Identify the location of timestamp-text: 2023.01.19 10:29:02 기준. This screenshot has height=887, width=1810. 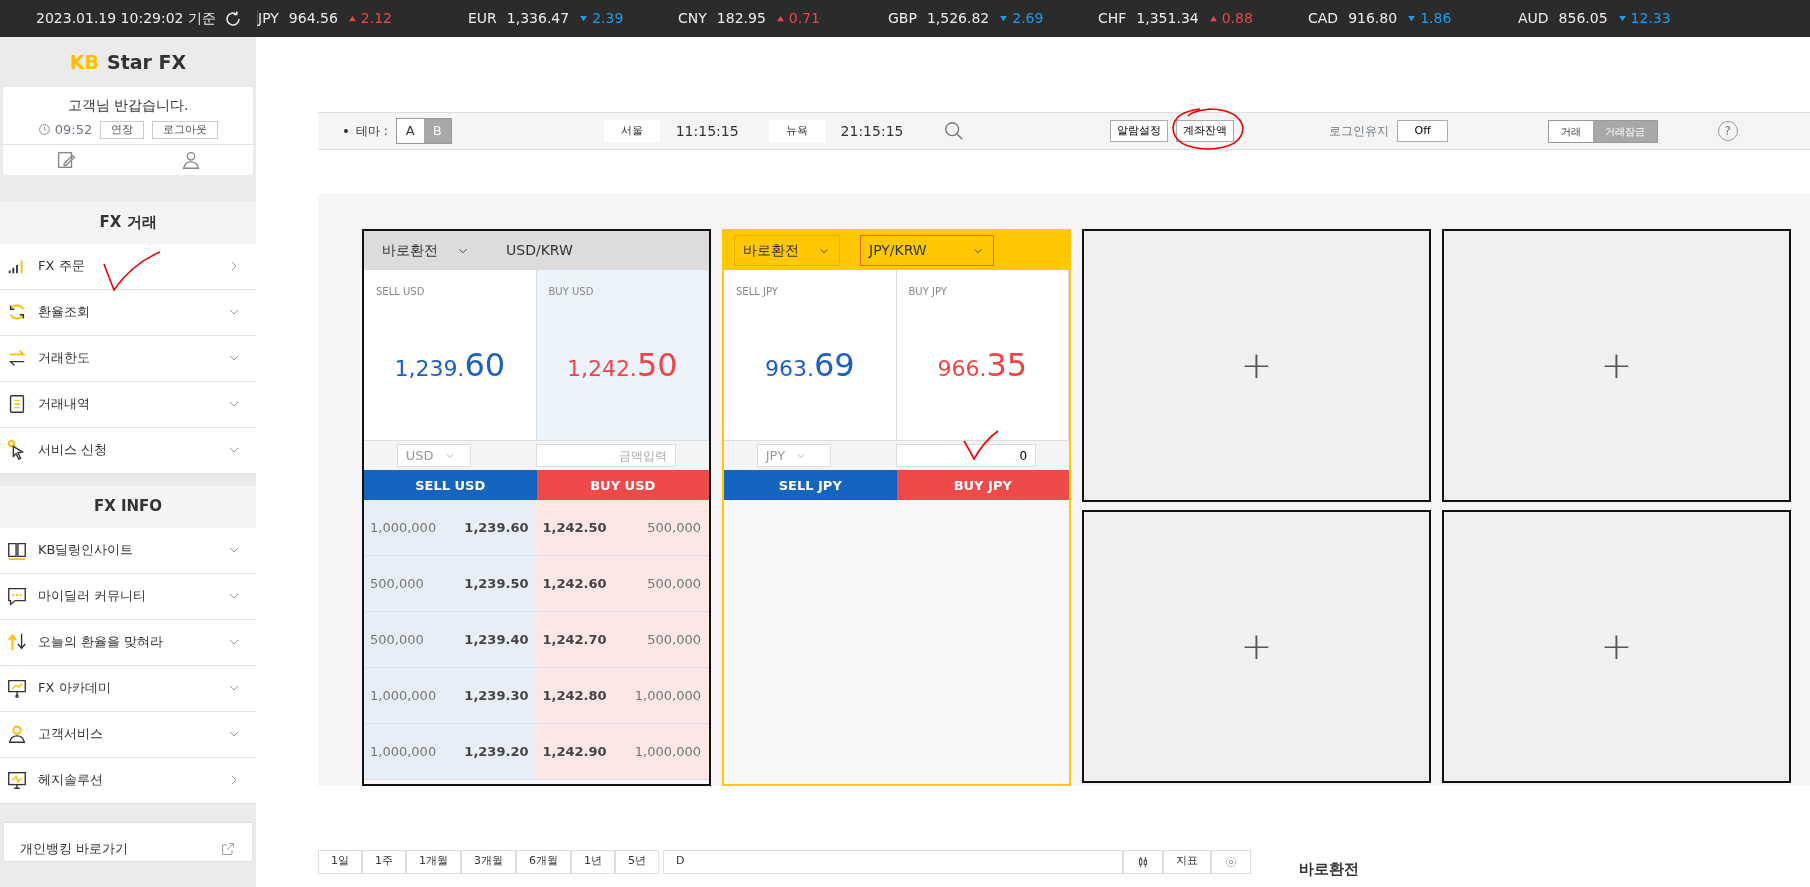
(126, 18).